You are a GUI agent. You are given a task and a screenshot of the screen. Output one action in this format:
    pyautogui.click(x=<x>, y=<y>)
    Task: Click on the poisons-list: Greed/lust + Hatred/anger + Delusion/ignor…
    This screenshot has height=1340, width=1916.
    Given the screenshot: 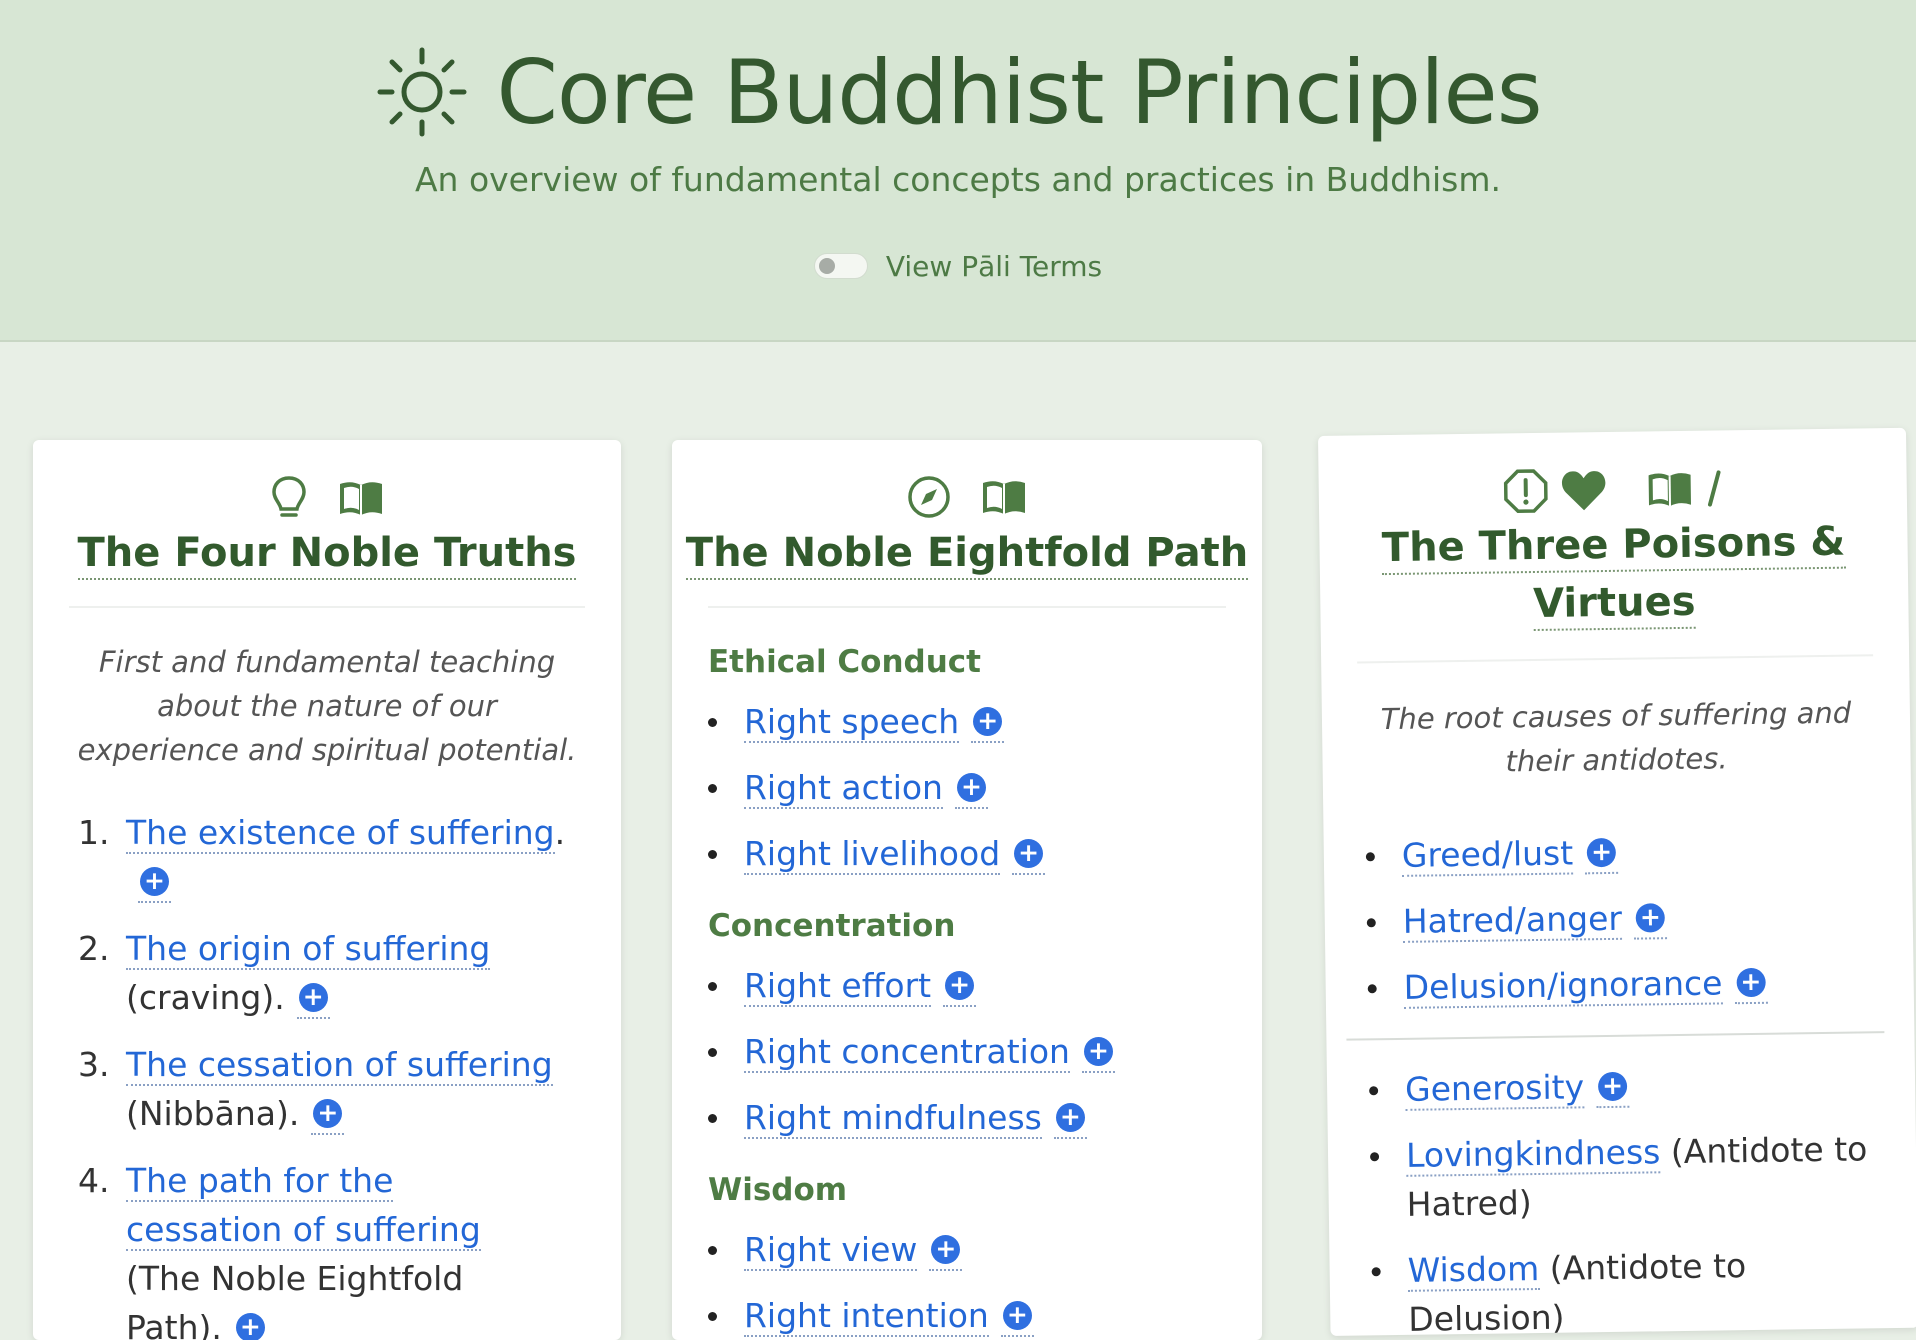 What is the action you would take?
    pyautogui.click(x=1648, y=918)
    